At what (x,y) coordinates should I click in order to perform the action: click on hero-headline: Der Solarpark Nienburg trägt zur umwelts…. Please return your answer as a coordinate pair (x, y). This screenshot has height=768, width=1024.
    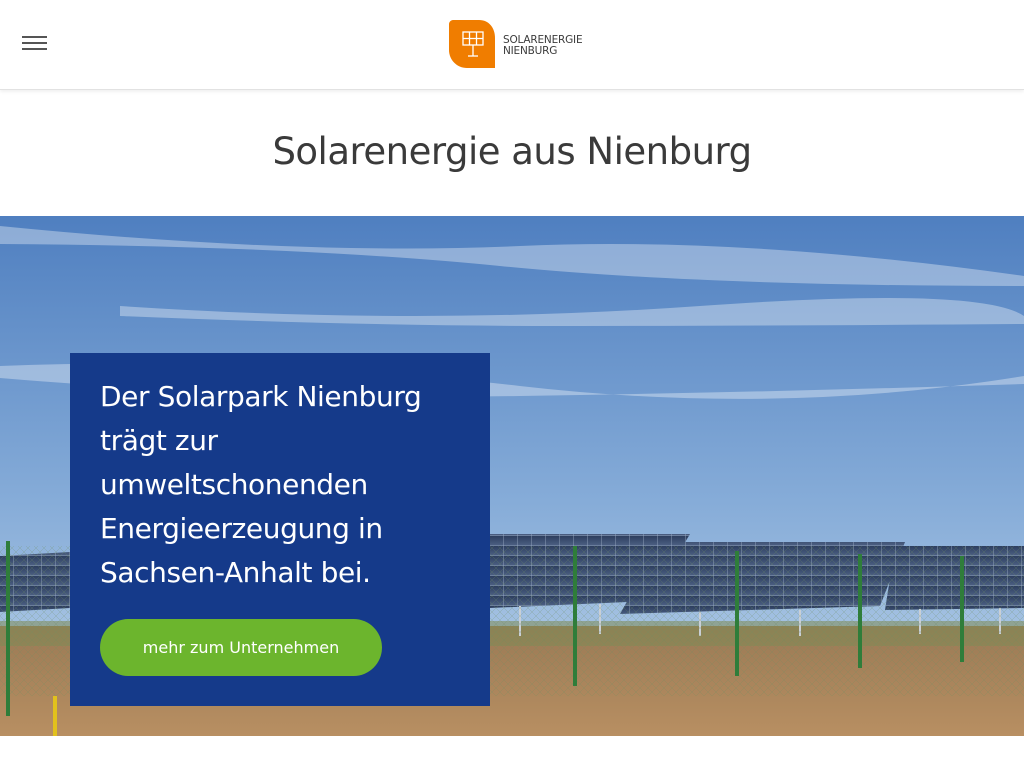
    Looking at the image, I should click on (280, 485).